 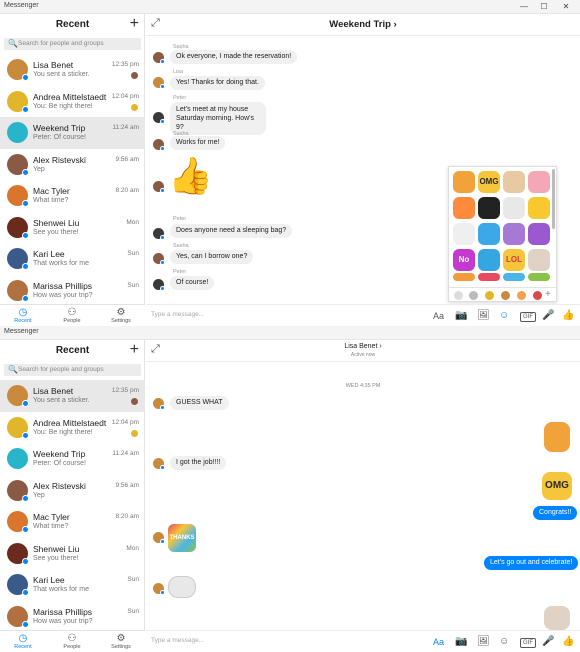 I want to click on message-bubble: I got the job!!!!, so click(x=198, y=463).